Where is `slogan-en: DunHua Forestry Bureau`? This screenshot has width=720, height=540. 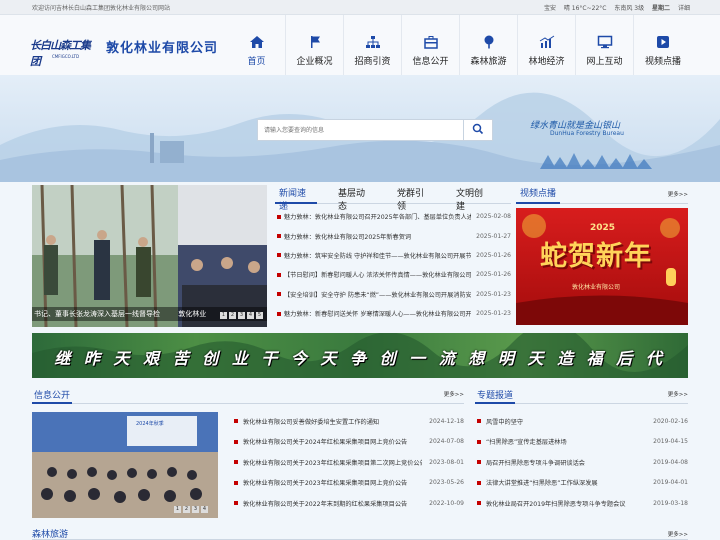
slogan-en: DunHua Forestry Bureau is located at coordinates (587, 133).